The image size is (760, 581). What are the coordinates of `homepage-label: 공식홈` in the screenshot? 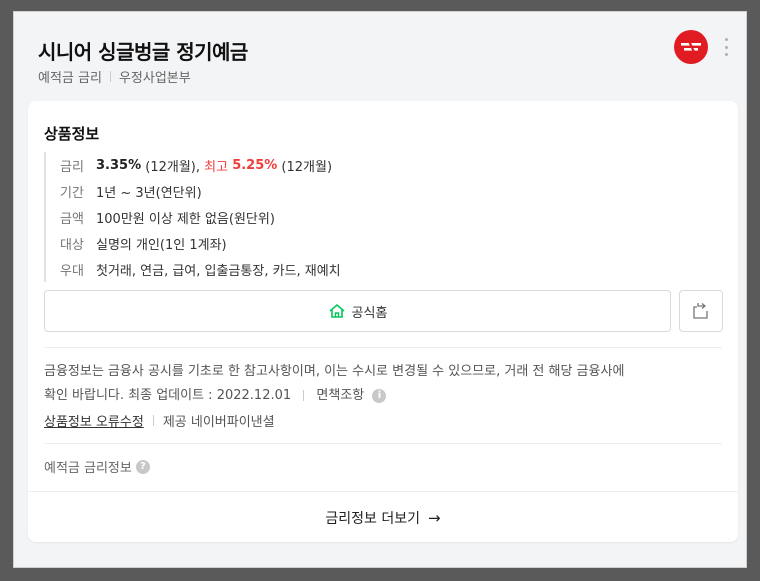 It's located at (369, 313).